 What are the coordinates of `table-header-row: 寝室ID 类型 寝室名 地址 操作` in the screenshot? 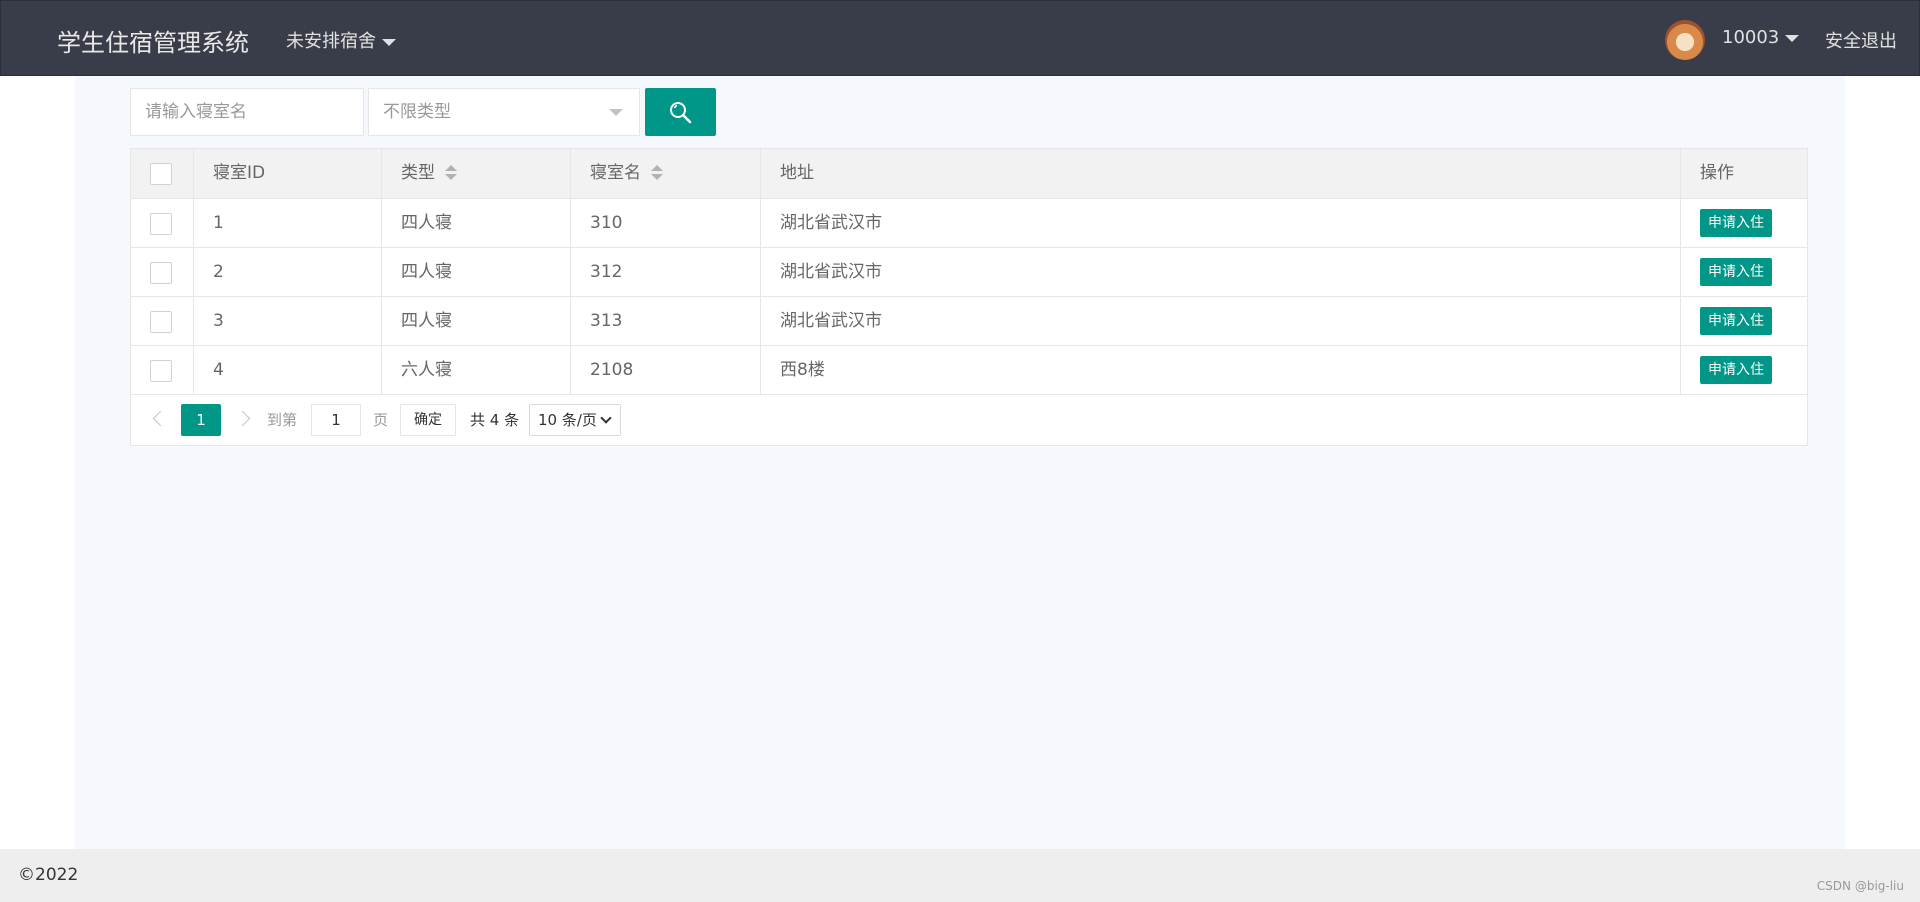 It's located at (969, 173).